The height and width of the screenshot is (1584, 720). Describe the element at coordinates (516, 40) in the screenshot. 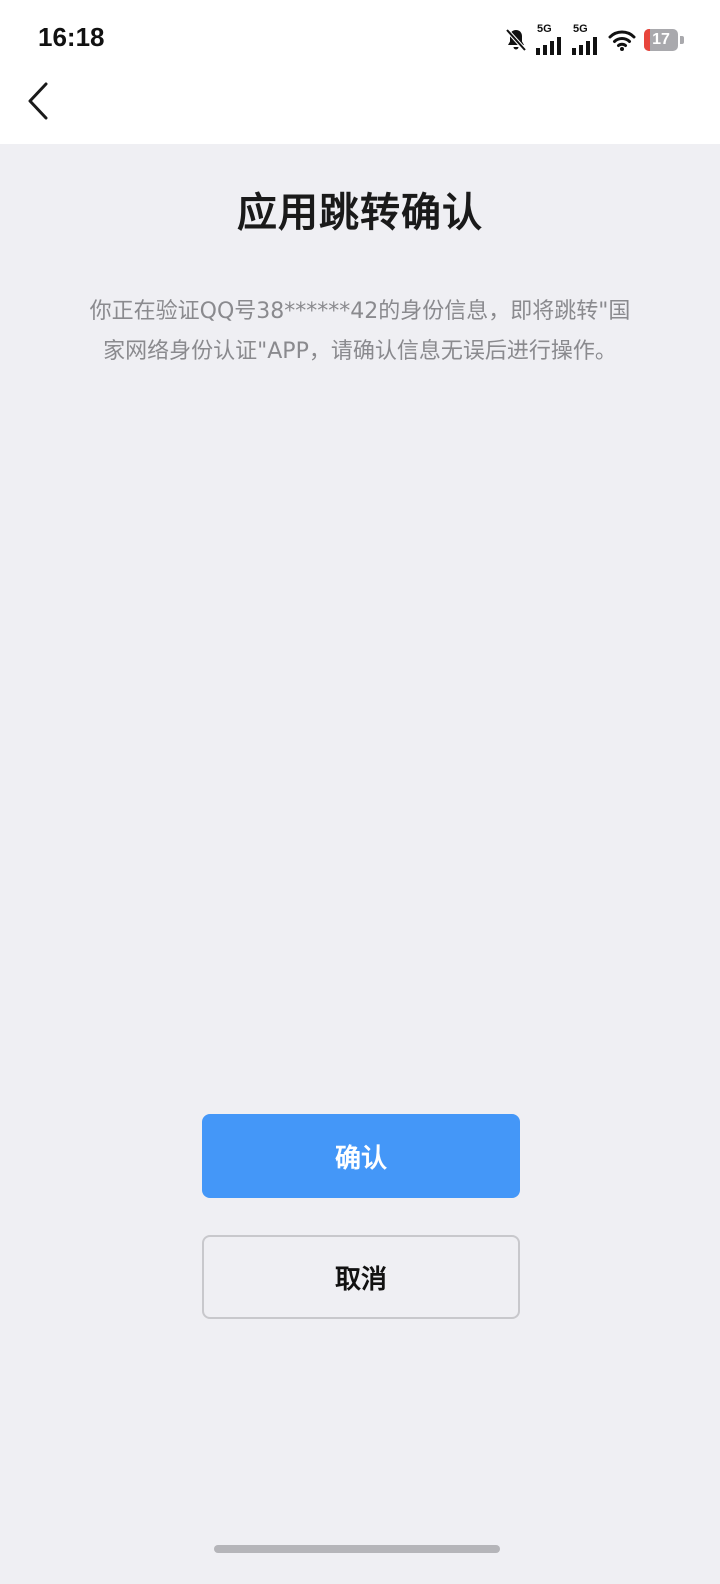

I see `bell-off-icon` at that location.